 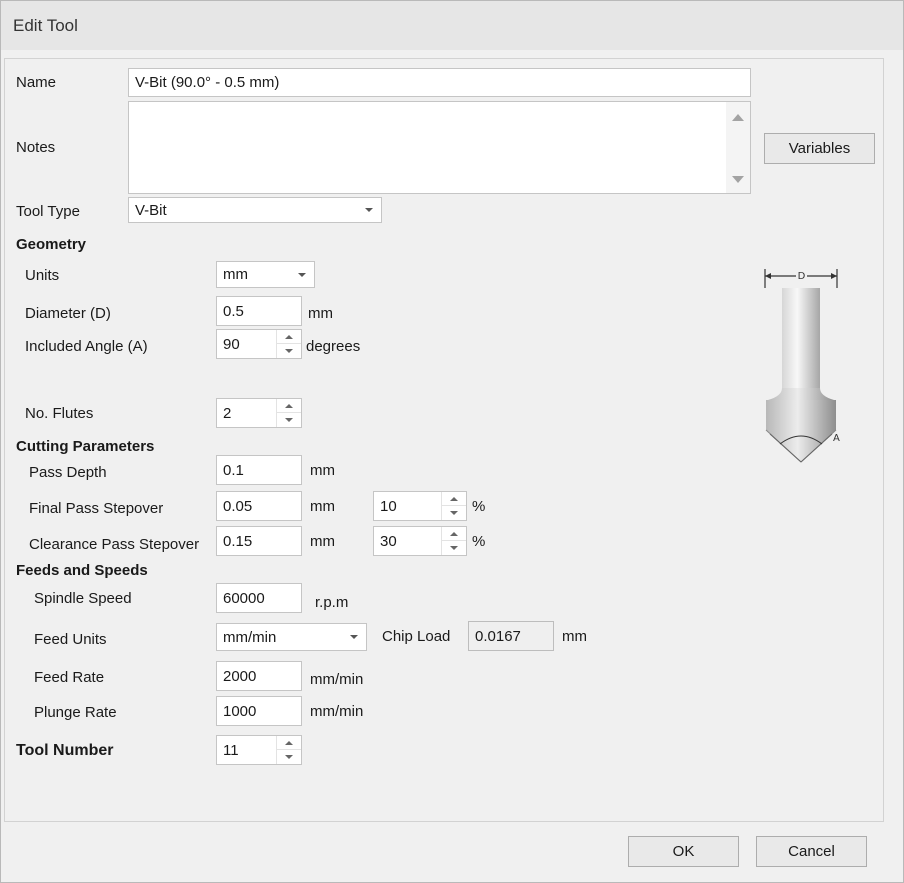 I want to click on tool-number-spin, so click(x=288, y=750).